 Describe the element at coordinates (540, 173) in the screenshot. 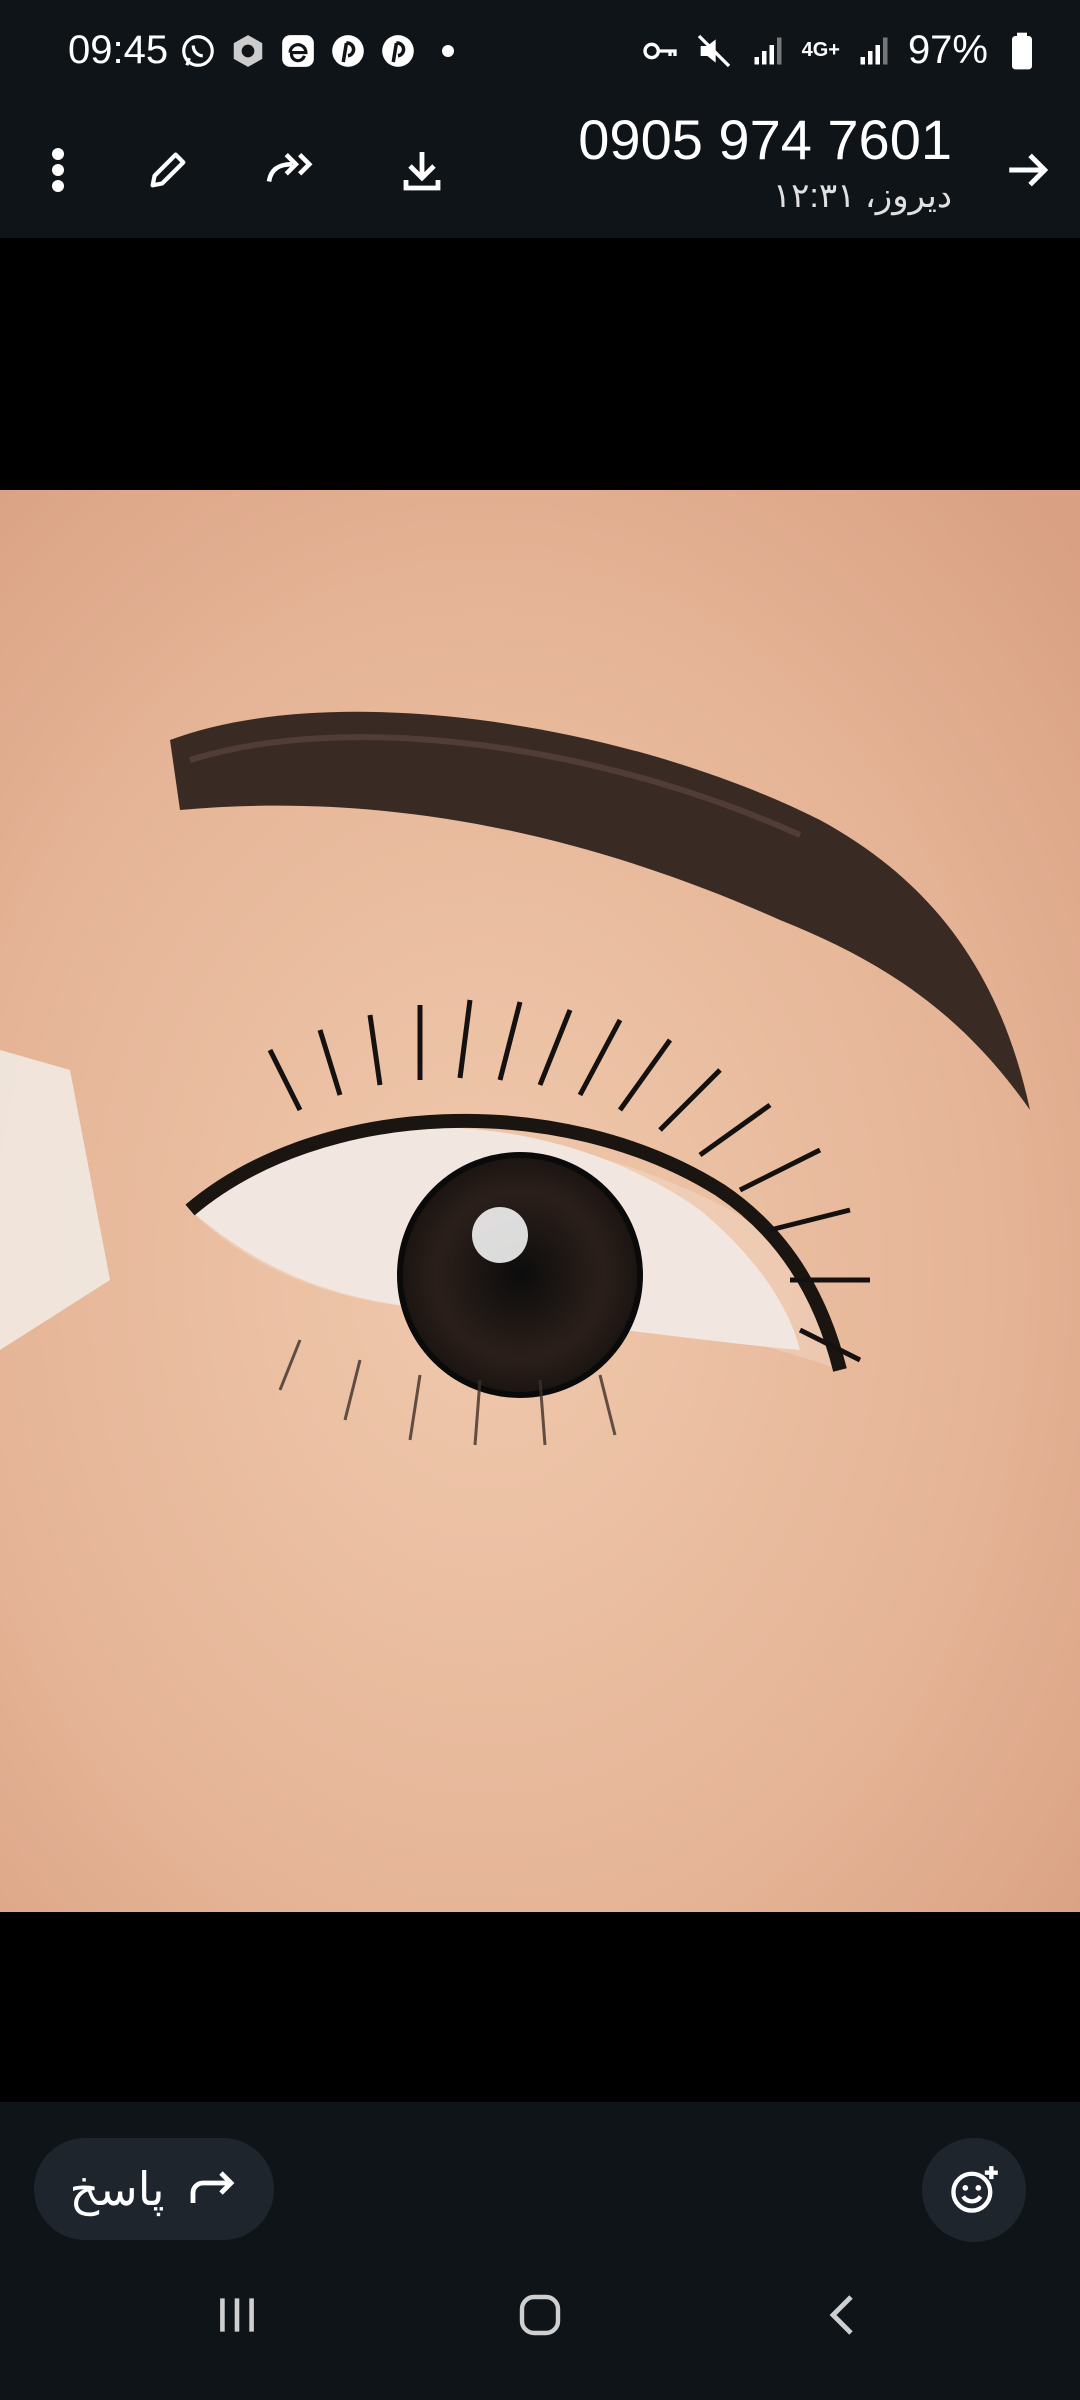

I see `top-bar: 0905 974 7601 دیروز، ۱۲:۳۱` at that location.